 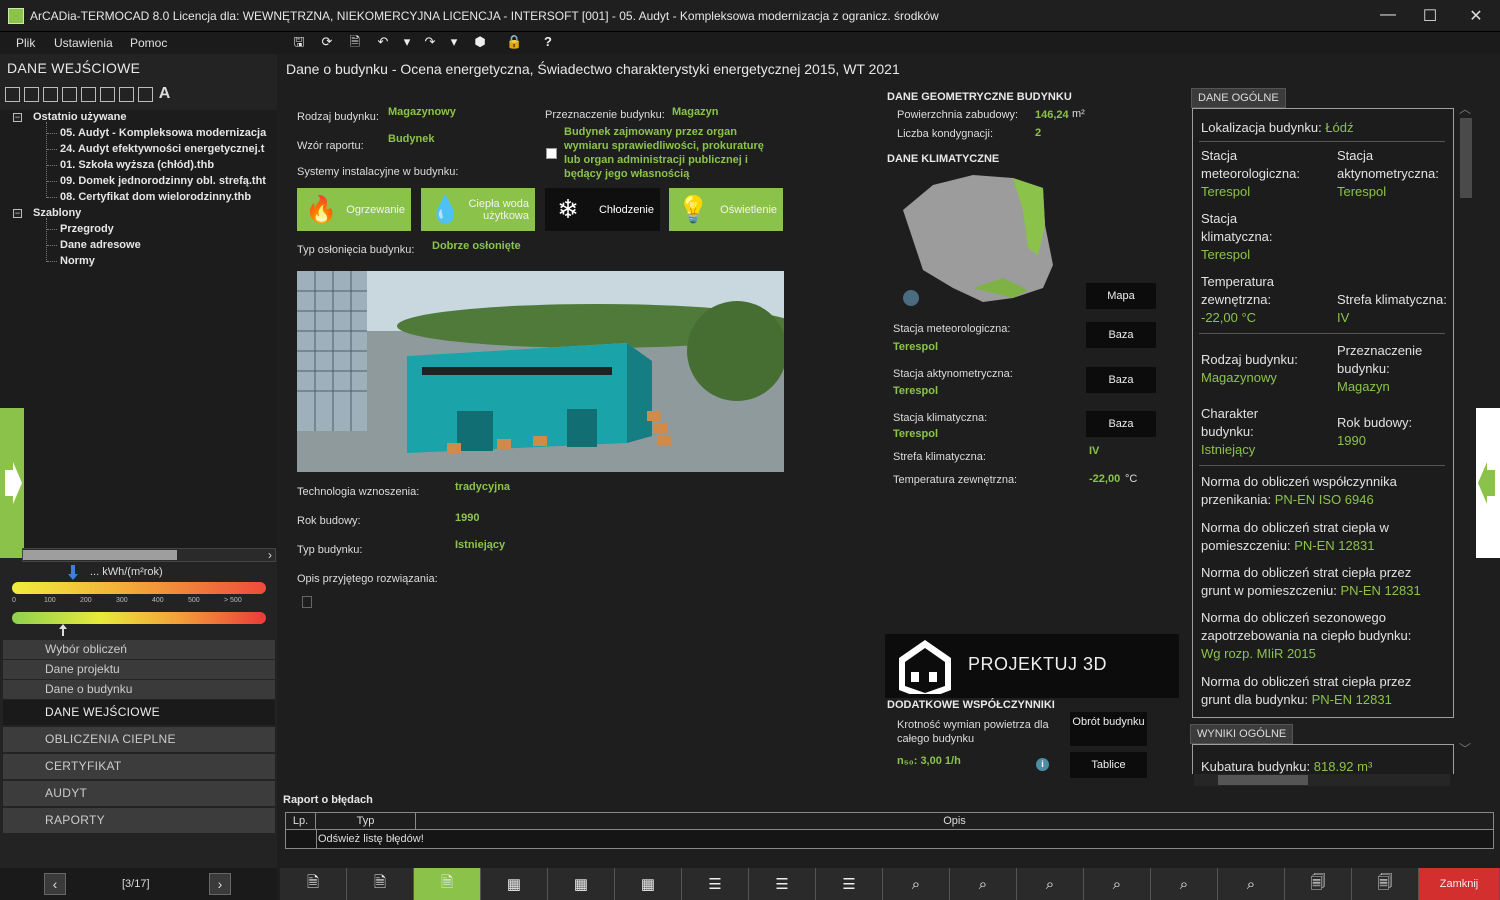 What do you see at coordinates (327, 42) in the screenshot?
I see `refresh-icon: ⟳` at bounding box center [327, 42].